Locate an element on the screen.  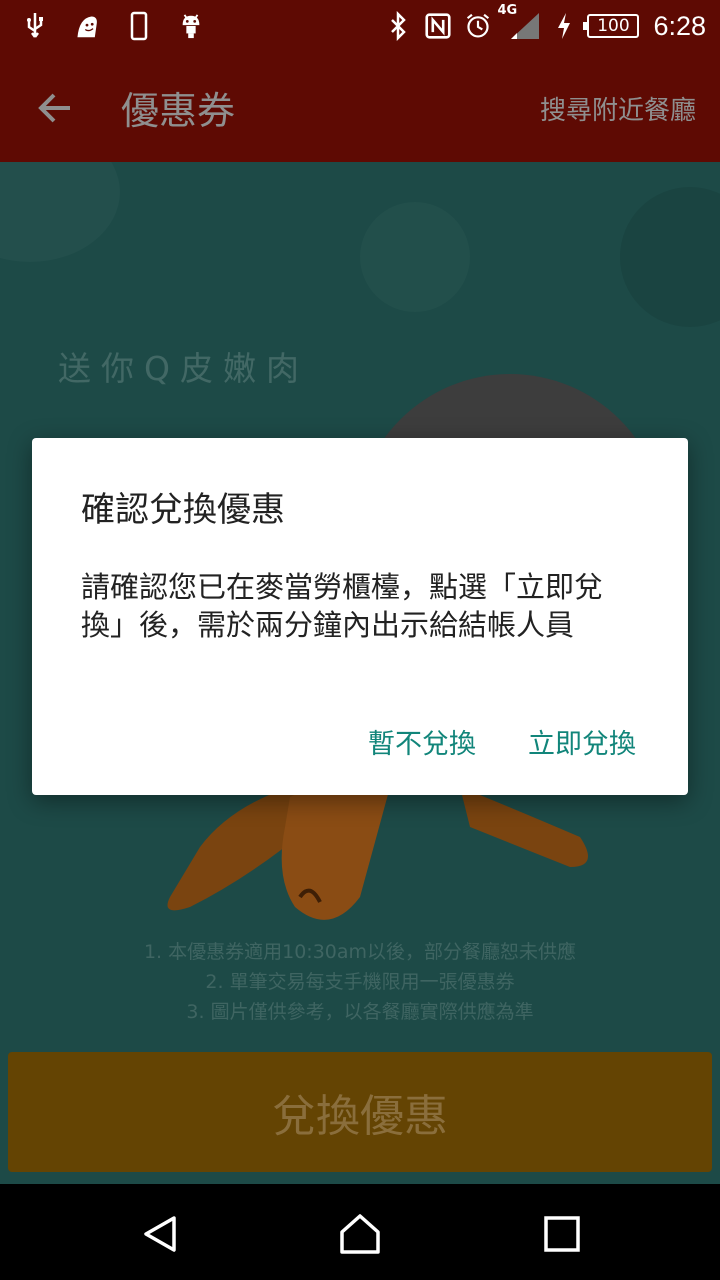
status-time: 6:28 is located at coordinates (679, 25).